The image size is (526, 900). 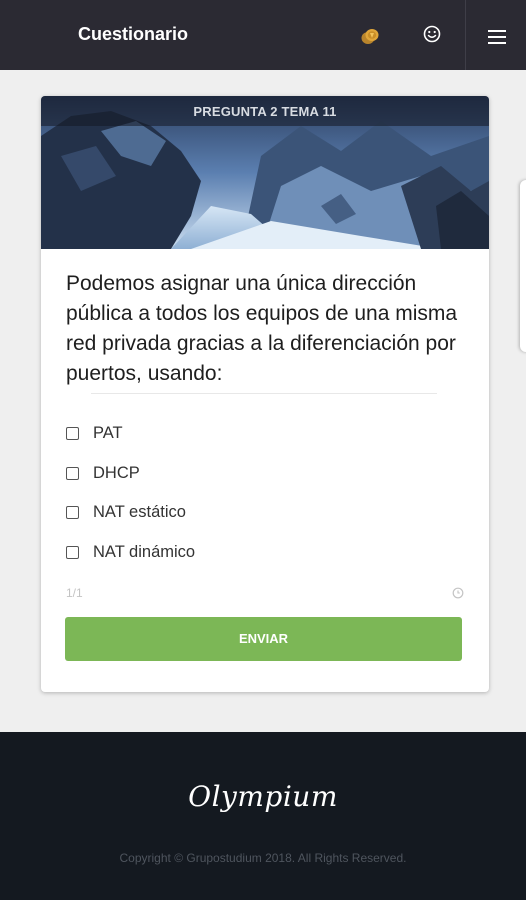 I want to click on option-label: PAT, so click(x=108, y=433).